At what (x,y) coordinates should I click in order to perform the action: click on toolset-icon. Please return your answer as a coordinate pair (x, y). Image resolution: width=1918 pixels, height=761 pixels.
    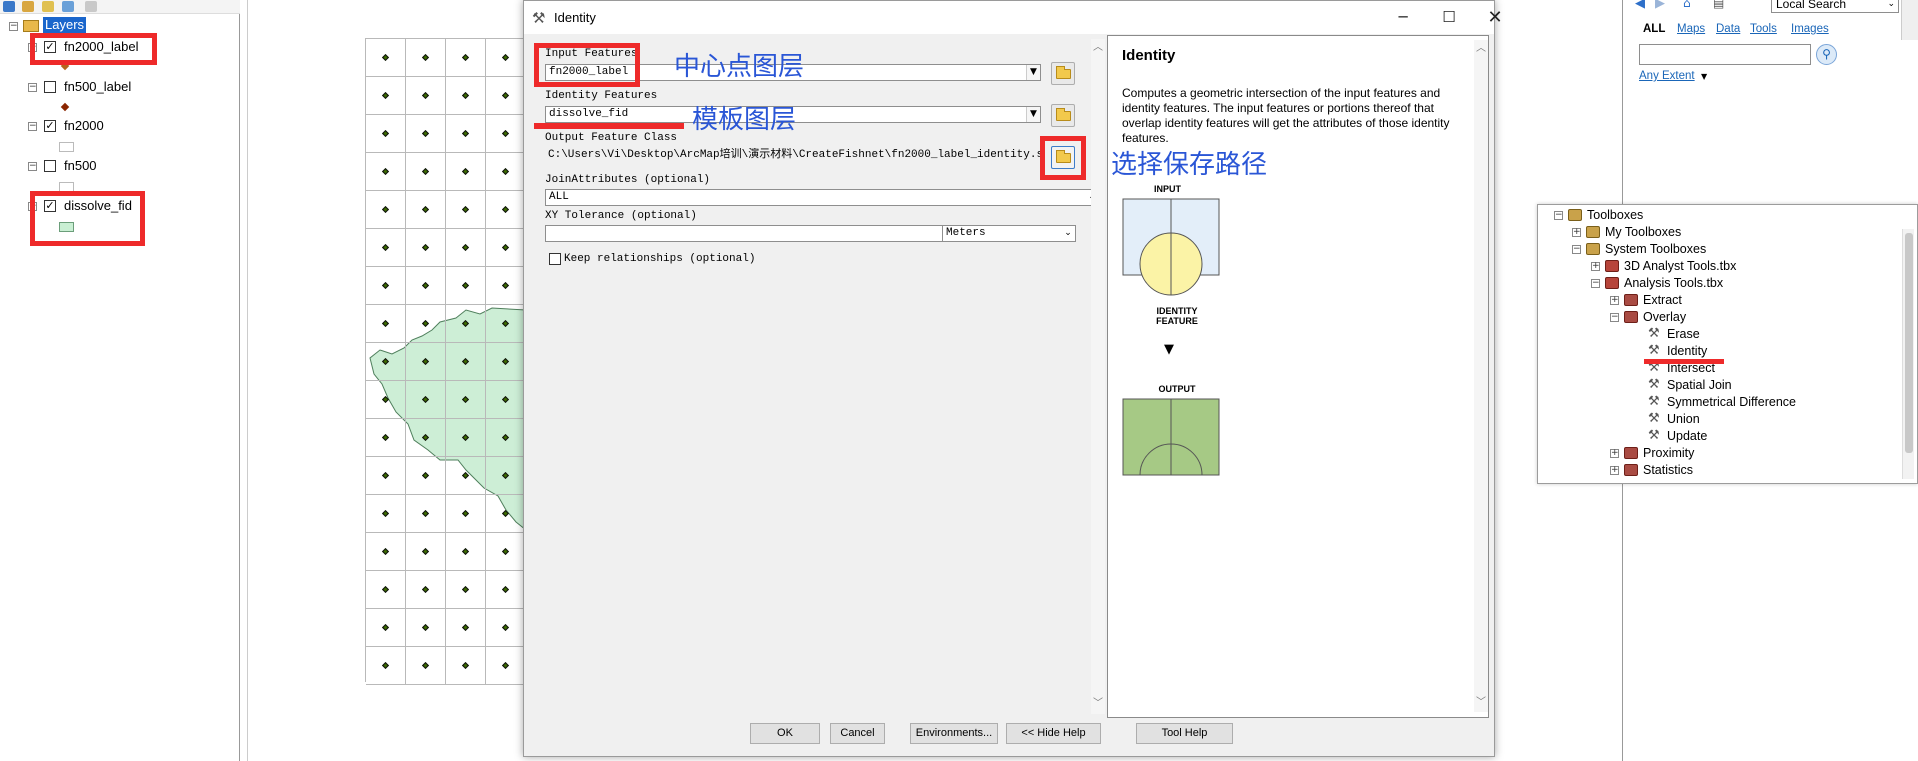
    Looking at the image, I should click on (1631, 453).